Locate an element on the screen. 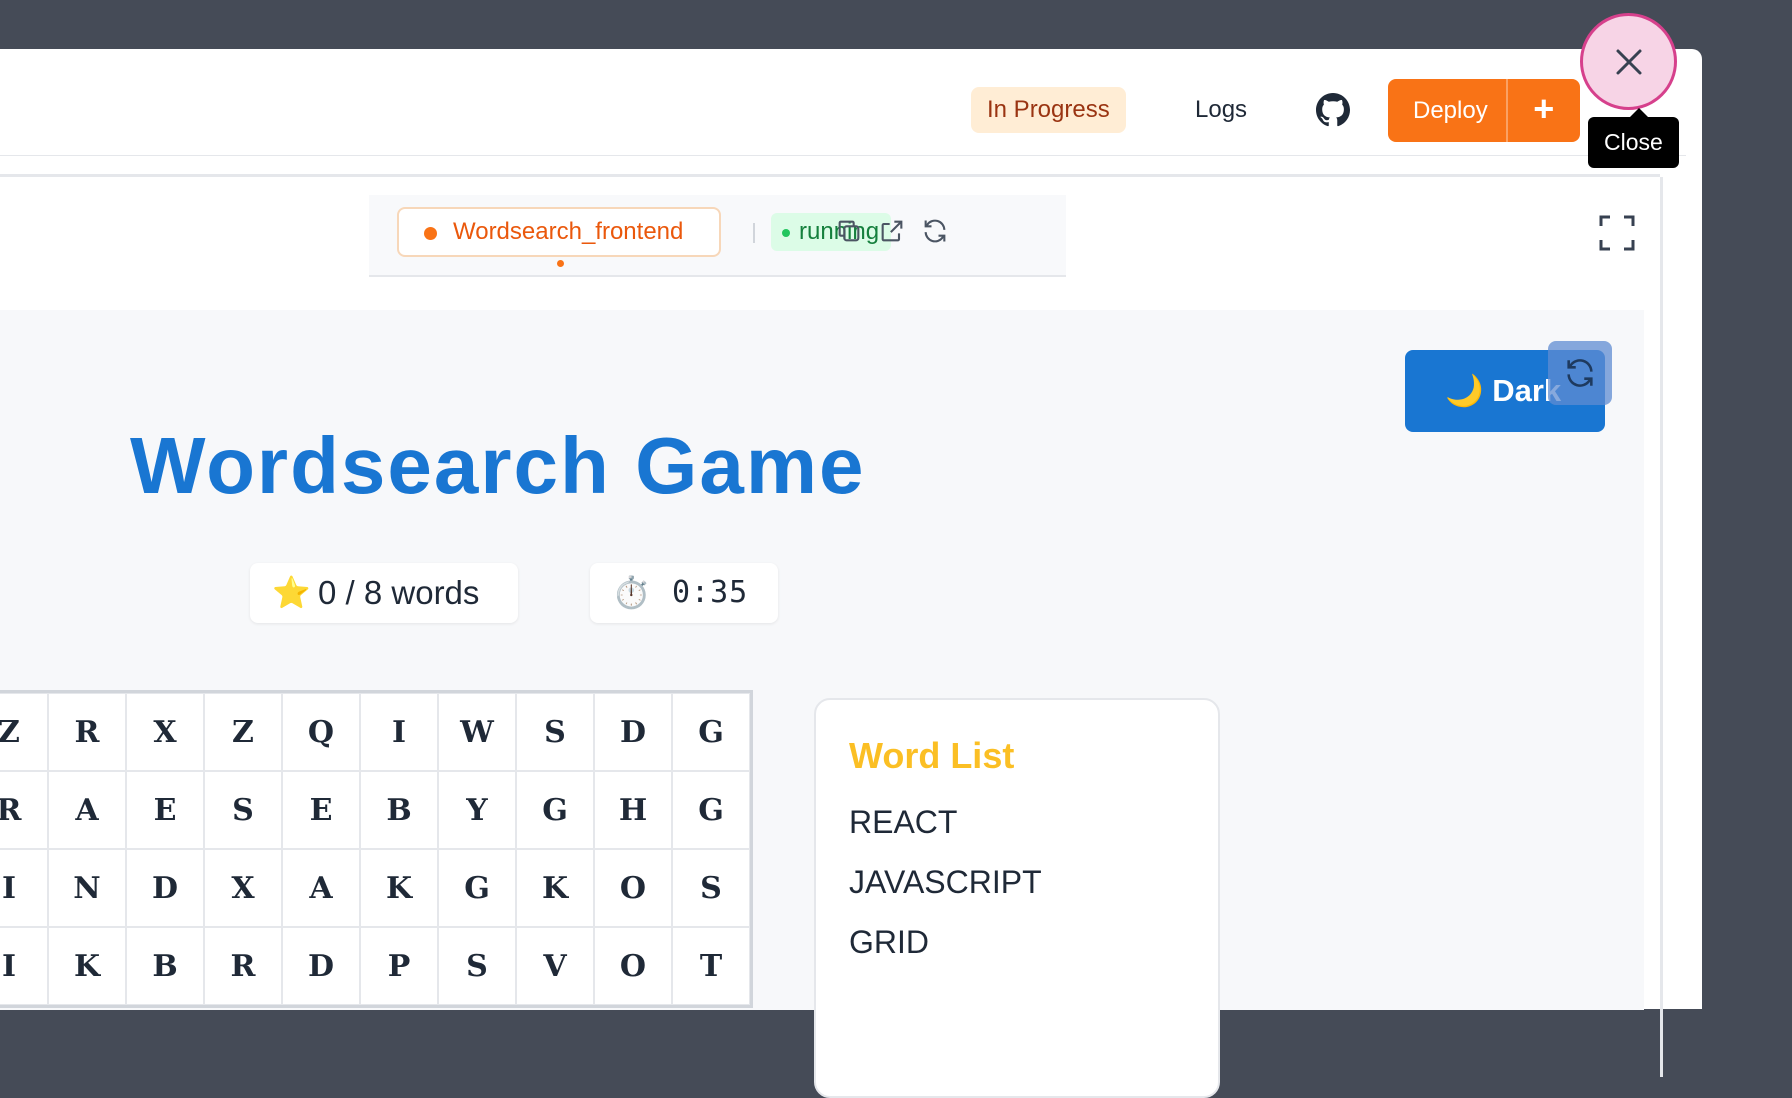 The height and width of the screenshot is (1098, 1792). grid-cell: Q is located at coordinates (321, 732).